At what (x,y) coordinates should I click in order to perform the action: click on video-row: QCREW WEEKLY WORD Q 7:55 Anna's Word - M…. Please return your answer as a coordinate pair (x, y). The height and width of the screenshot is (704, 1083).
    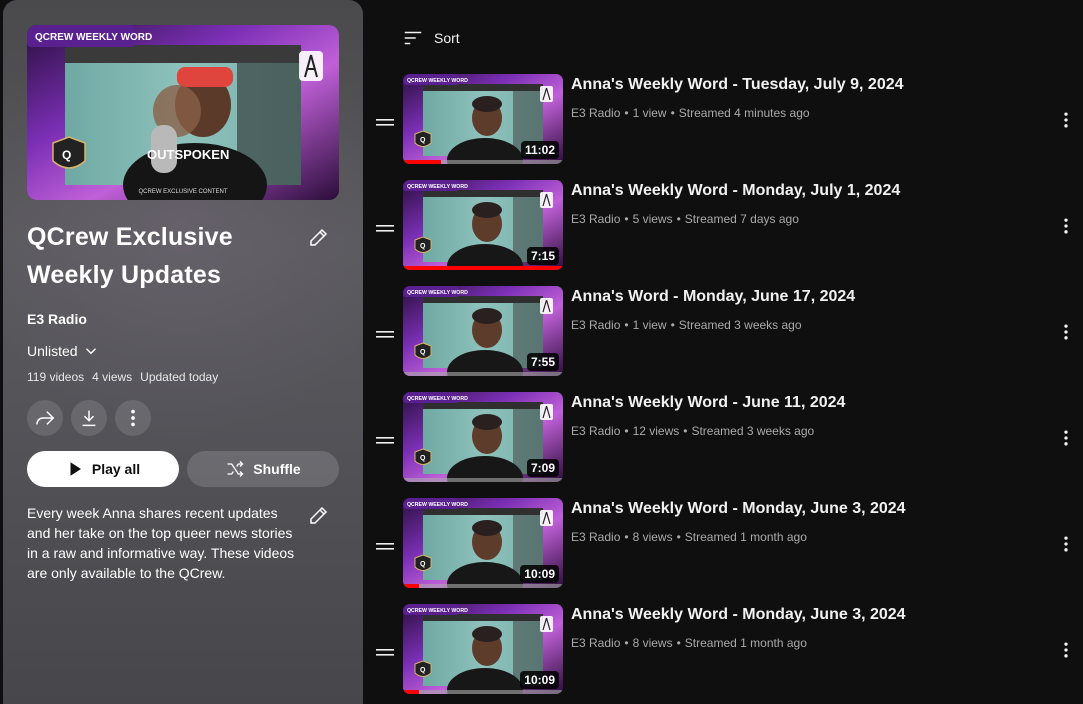
    Looking at the image, I should click on (726, 334).